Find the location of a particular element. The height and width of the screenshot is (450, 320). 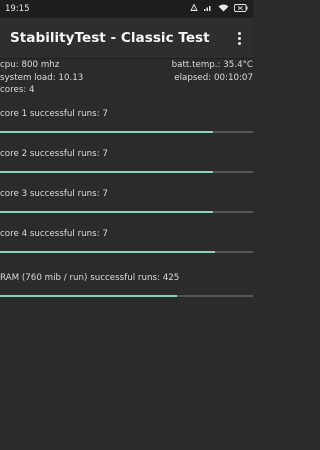

status-time: 19:15 is located at coordinates (17, 9).